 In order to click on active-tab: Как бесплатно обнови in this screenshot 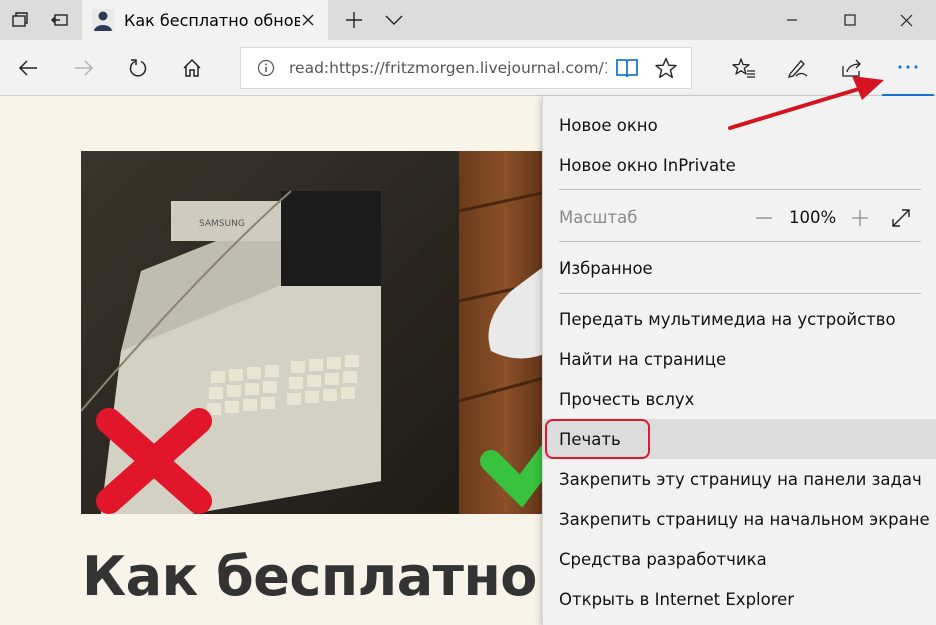, I will do `click(205, 20)`.